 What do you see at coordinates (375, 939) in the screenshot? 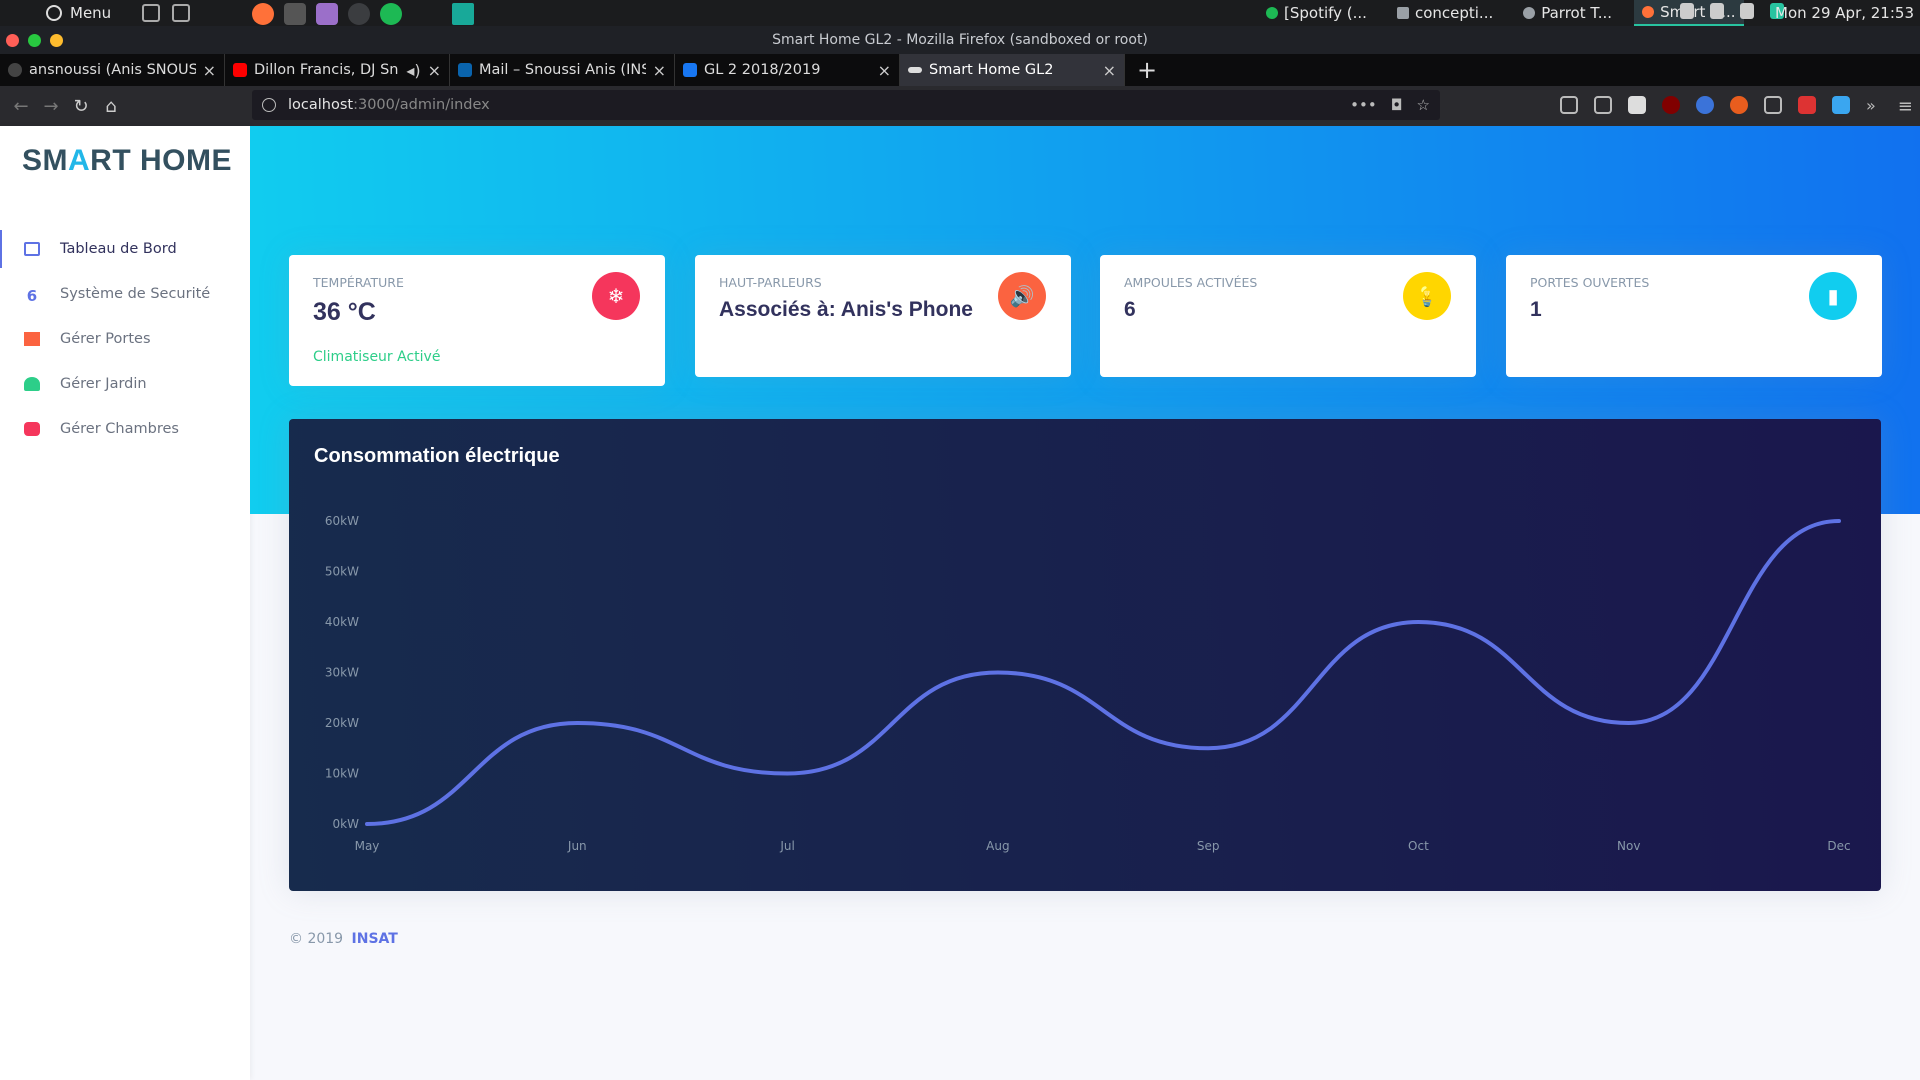
I see `footer-link-insat: INSAT` at bounding box center [375, 939].